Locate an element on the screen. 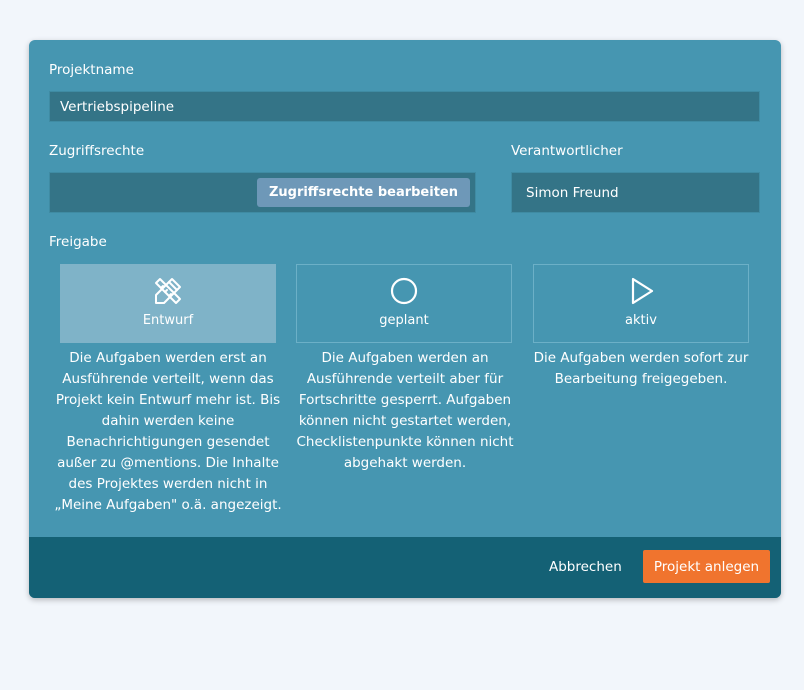  owner-select: Simon Freund is located at coordinates (635, 192).